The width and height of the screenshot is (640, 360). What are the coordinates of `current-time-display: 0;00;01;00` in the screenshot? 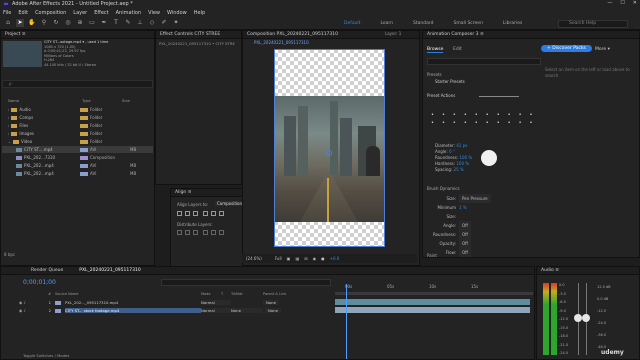 It's located at (39, 282).